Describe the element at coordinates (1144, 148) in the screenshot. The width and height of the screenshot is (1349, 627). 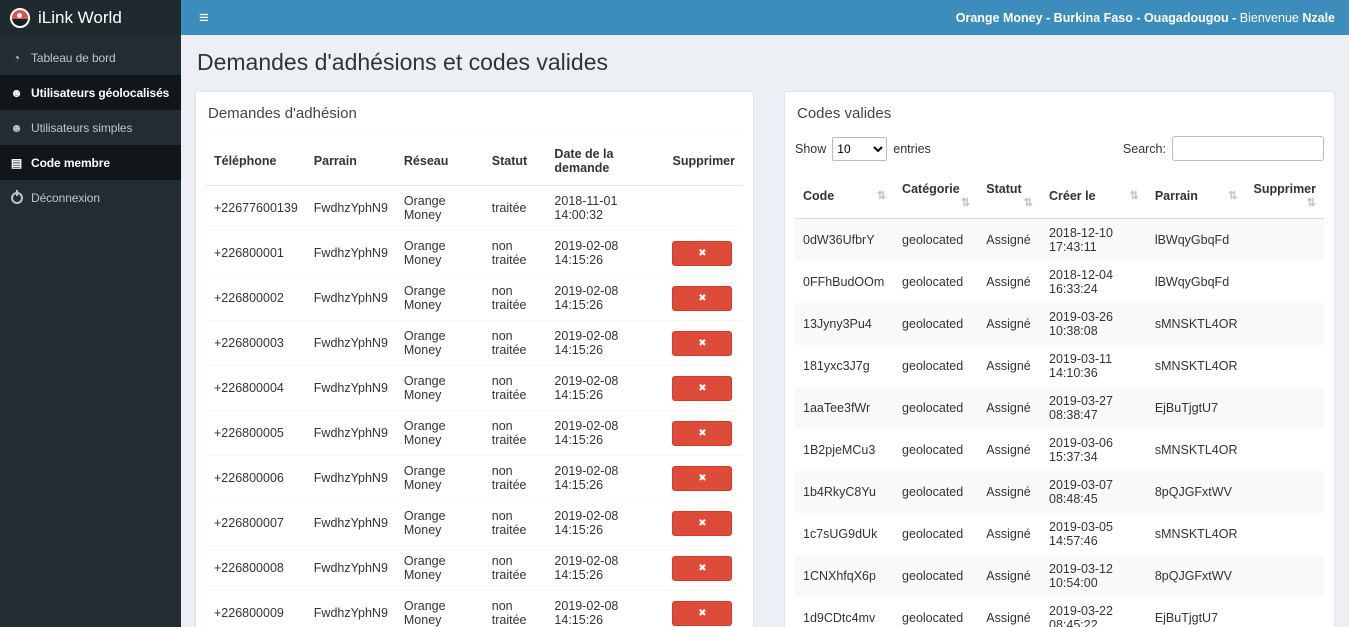
I see `search-label: Search:` at that location.